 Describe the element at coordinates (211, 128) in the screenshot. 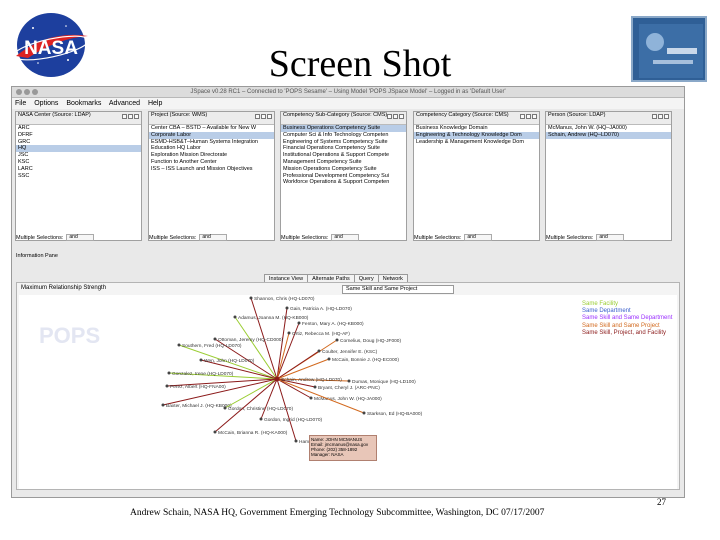

I see `list-item: Center CBA – BSTD – Available for New W` at that location.